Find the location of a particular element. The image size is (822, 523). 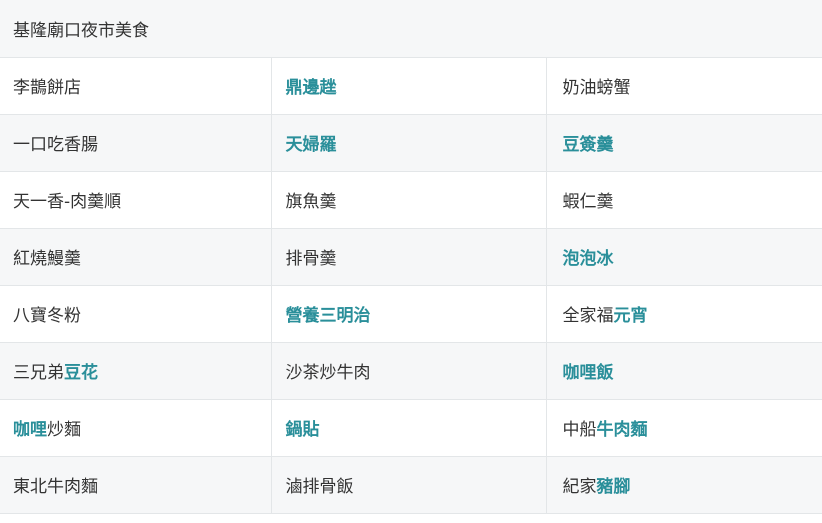

food-link: 鍋貼 is located at coordinates (303, 430).